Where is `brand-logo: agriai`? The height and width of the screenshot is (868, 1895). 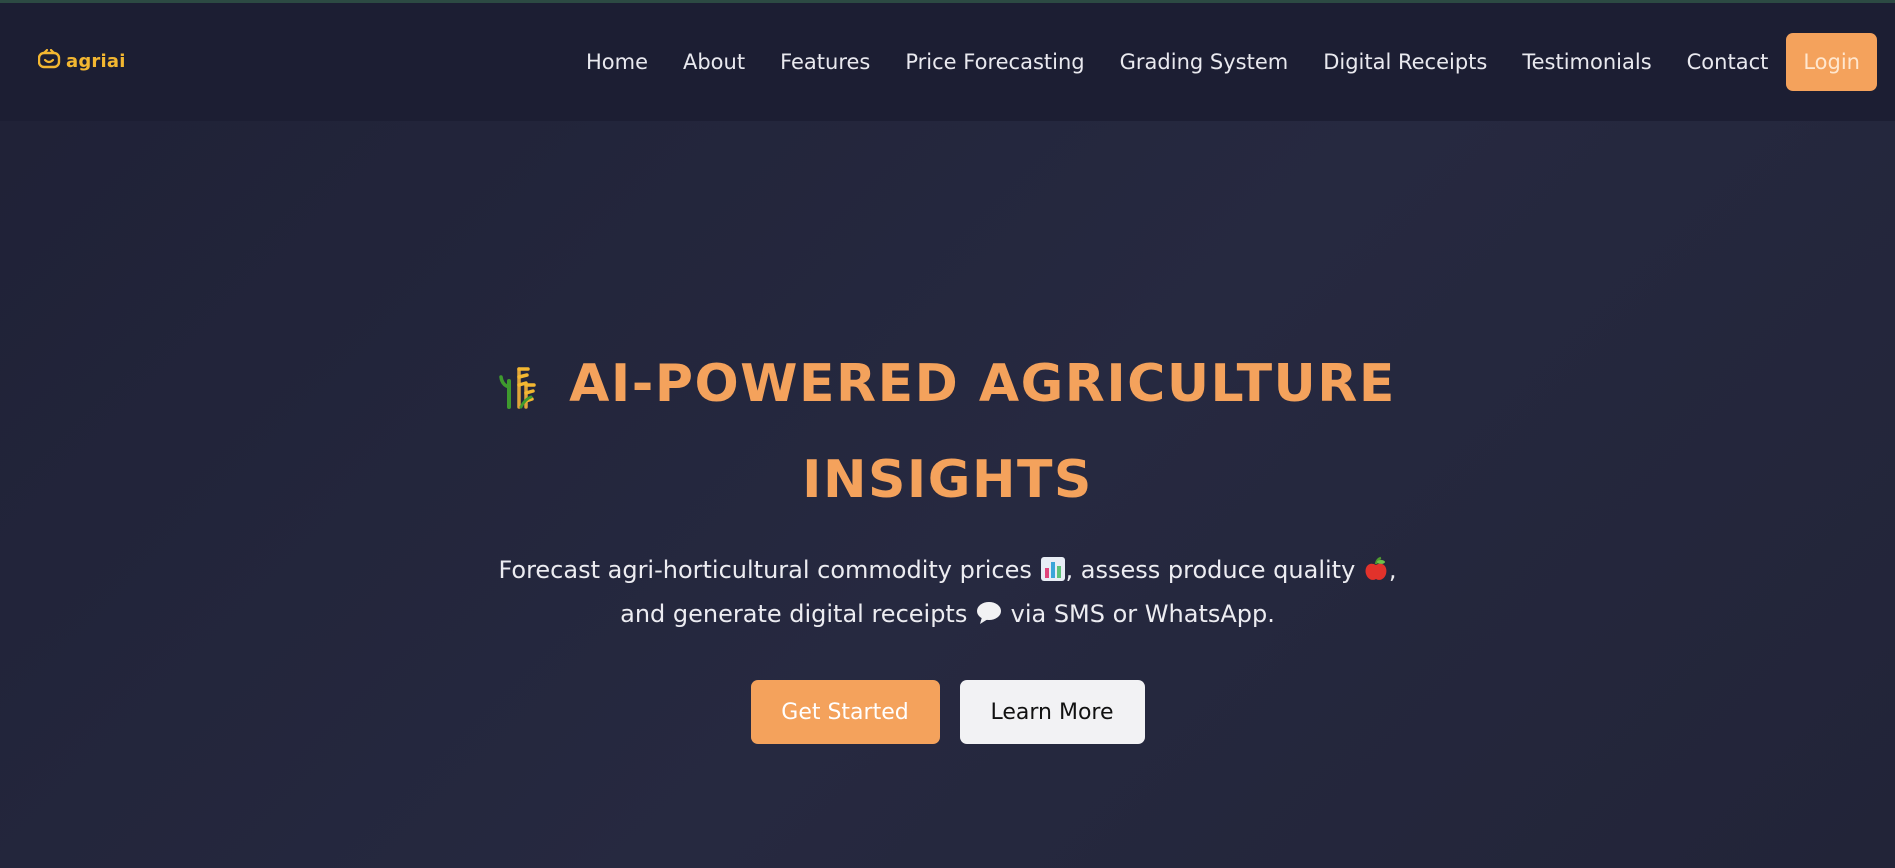
brand-logo: agriai is located at coordinates (81, 60).